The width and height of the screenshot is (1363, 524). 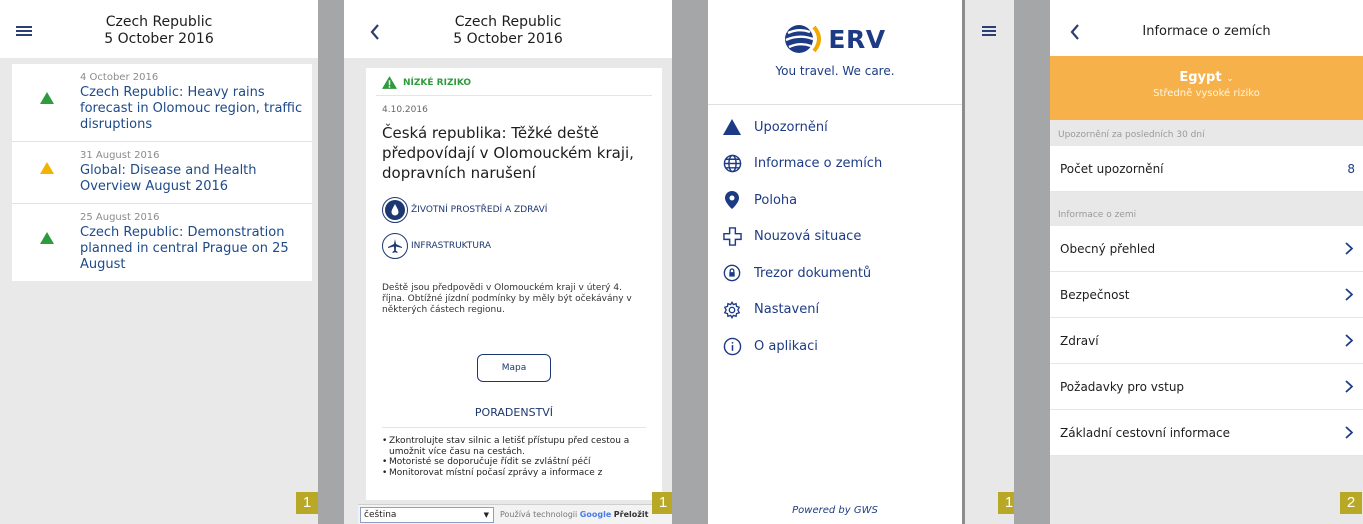 I want to click on country-risk-level: Středně vysoké riziko, so click(x=1206, y=93).